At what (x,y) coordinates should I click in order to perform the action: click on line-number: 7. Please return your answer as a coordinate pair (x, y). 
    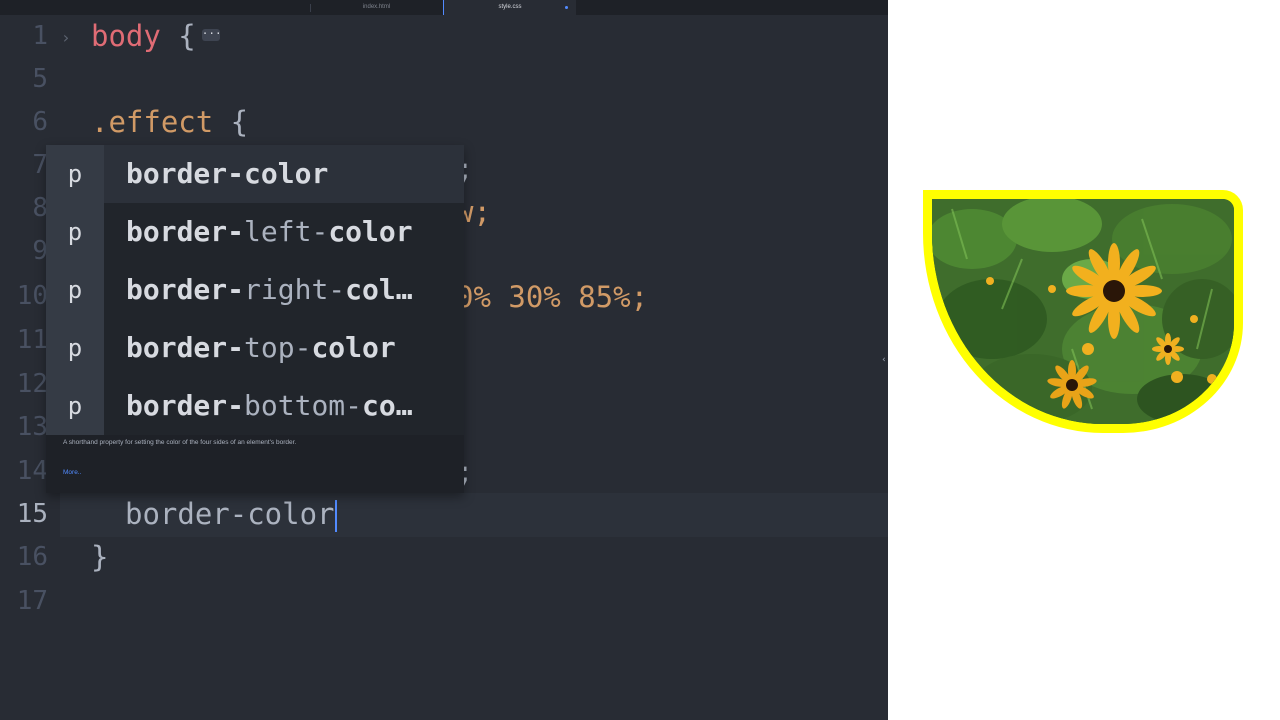
    Looking at the image, I should click on (40, 165).